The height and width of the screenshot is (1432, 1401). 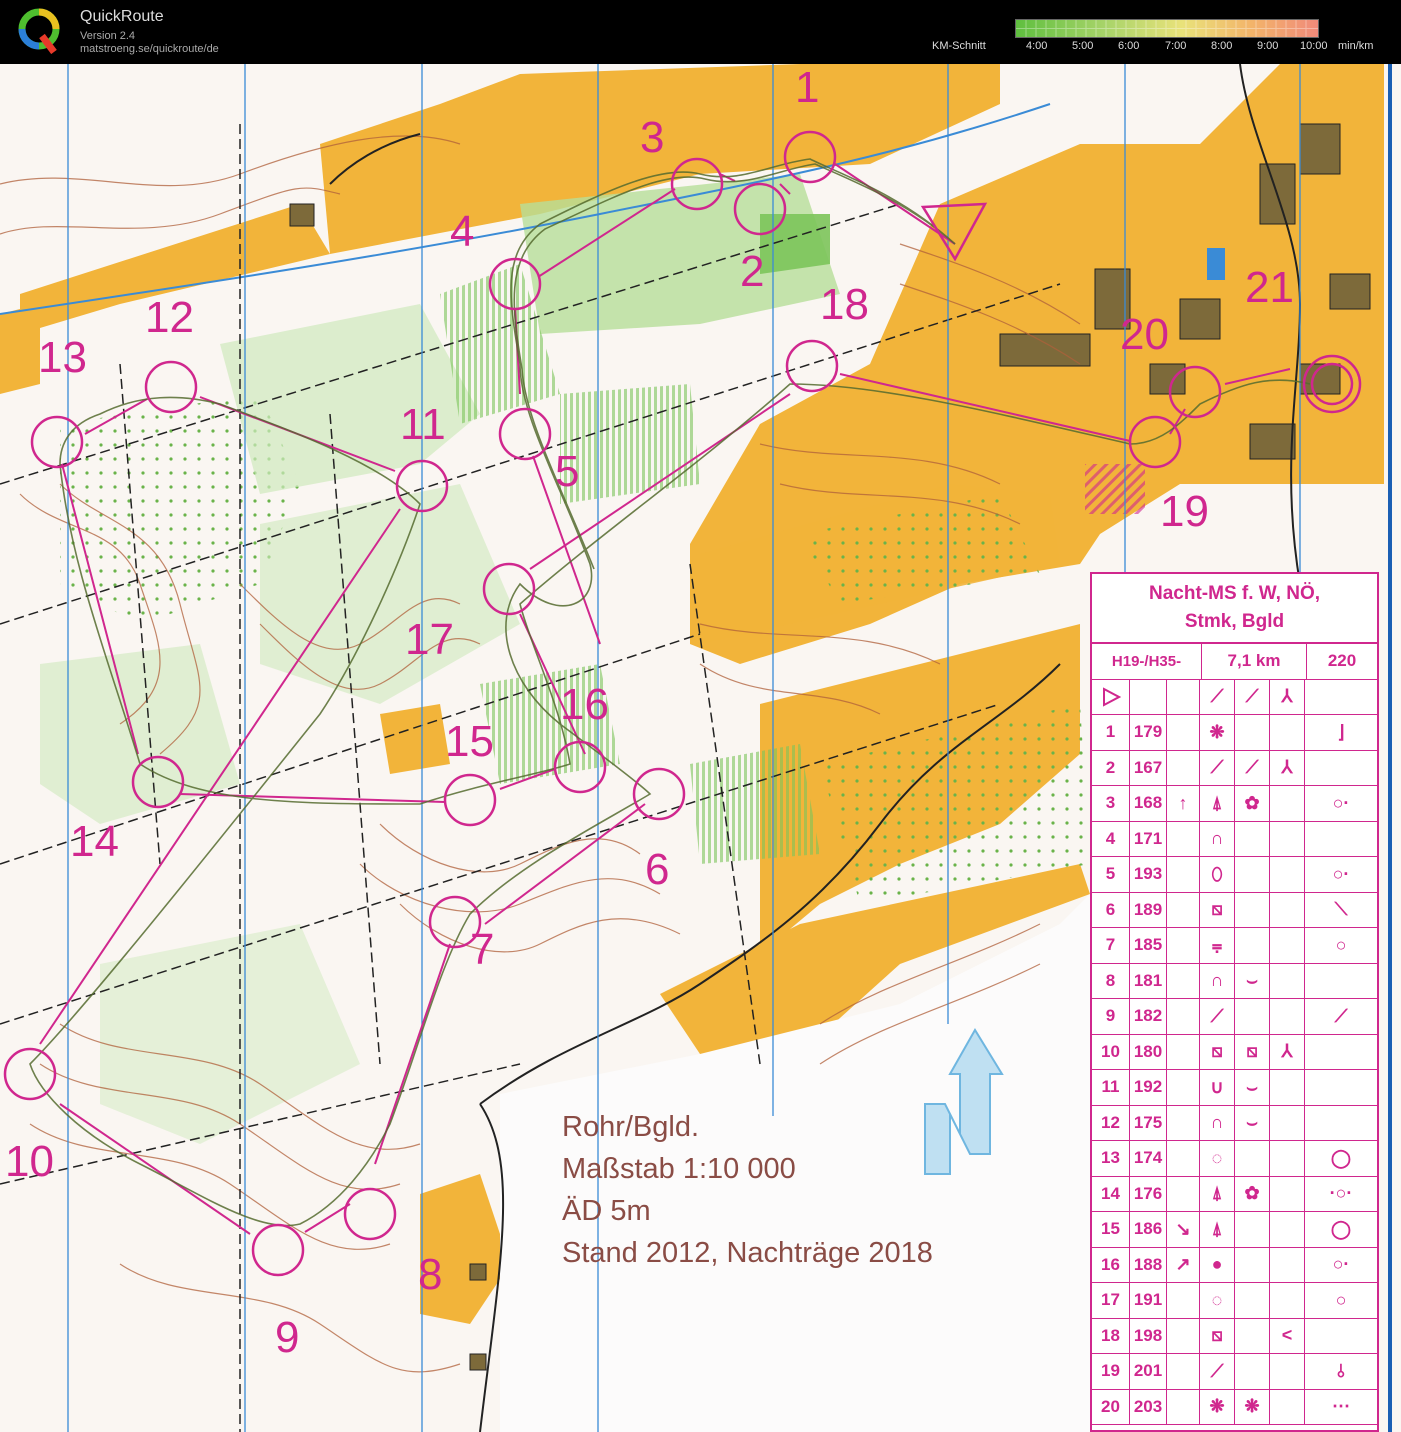 I want to click on control-code: 174, so click(x=1148, y=1158).